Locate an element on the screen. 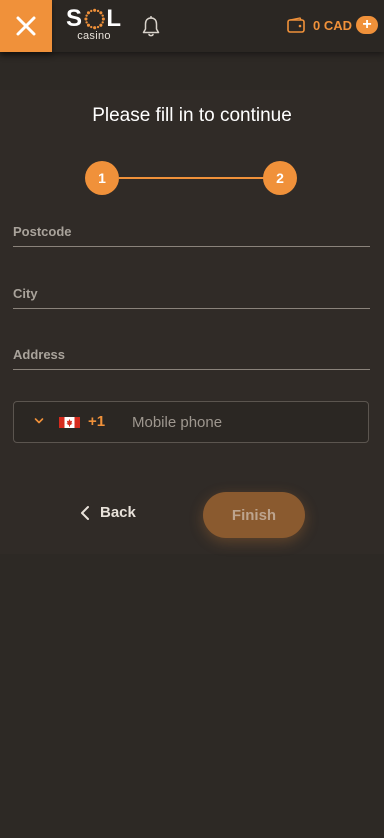 Image resolution: width=384 pixels, height=838 pixels. address-label: Address is located at coordinates (39, 354).